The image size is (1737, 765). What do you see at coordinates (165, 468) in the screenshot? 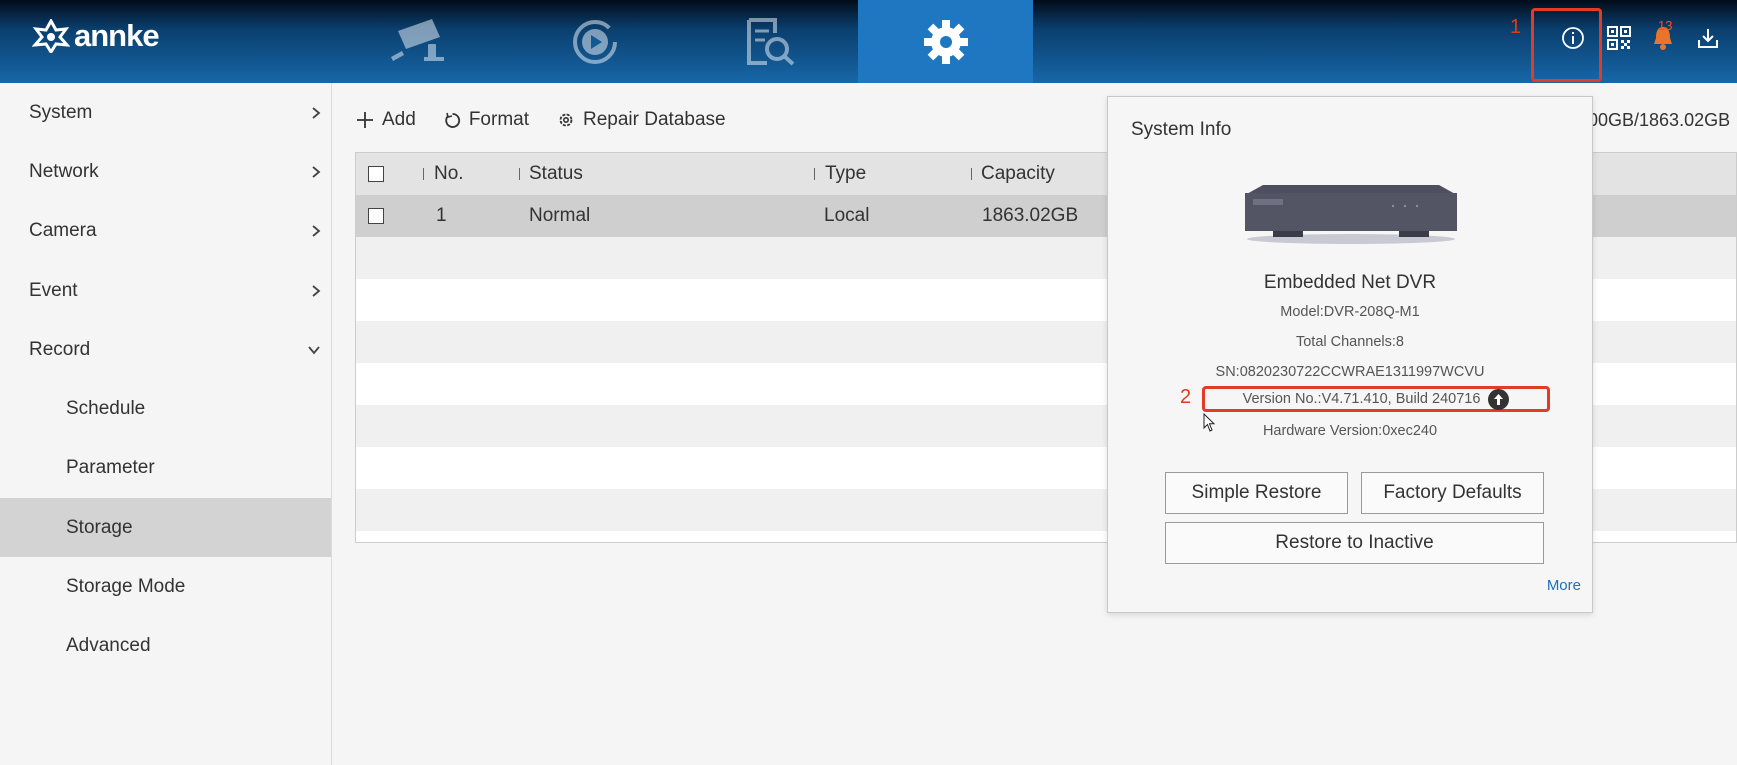
I see `sidebar-subitem-parameter: Parameter` at bounding box center [165, 468].